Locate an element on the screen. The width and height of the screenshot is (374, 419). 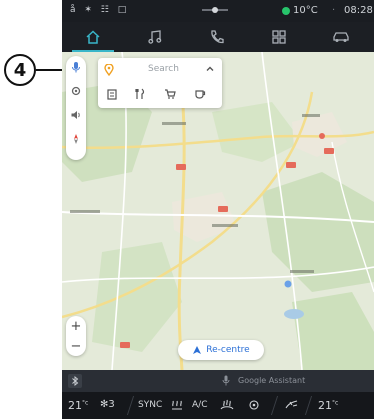
nav-music is located at coordinates (155, 37).